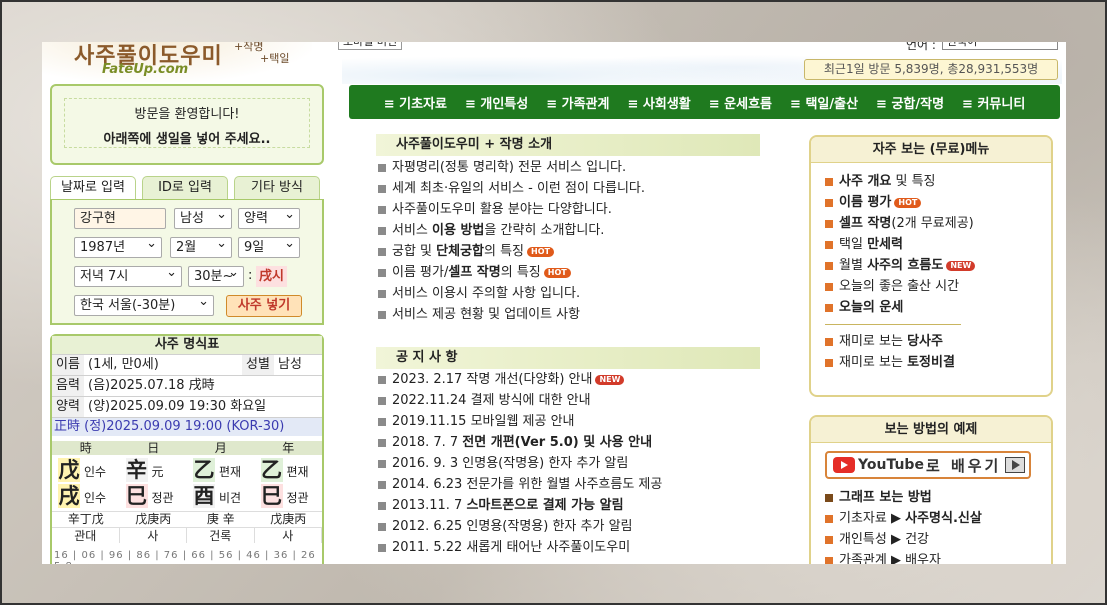  I want to click on intro-item: 이름 평가/셀프 작명의 특징 HOT, so click(576, 272).